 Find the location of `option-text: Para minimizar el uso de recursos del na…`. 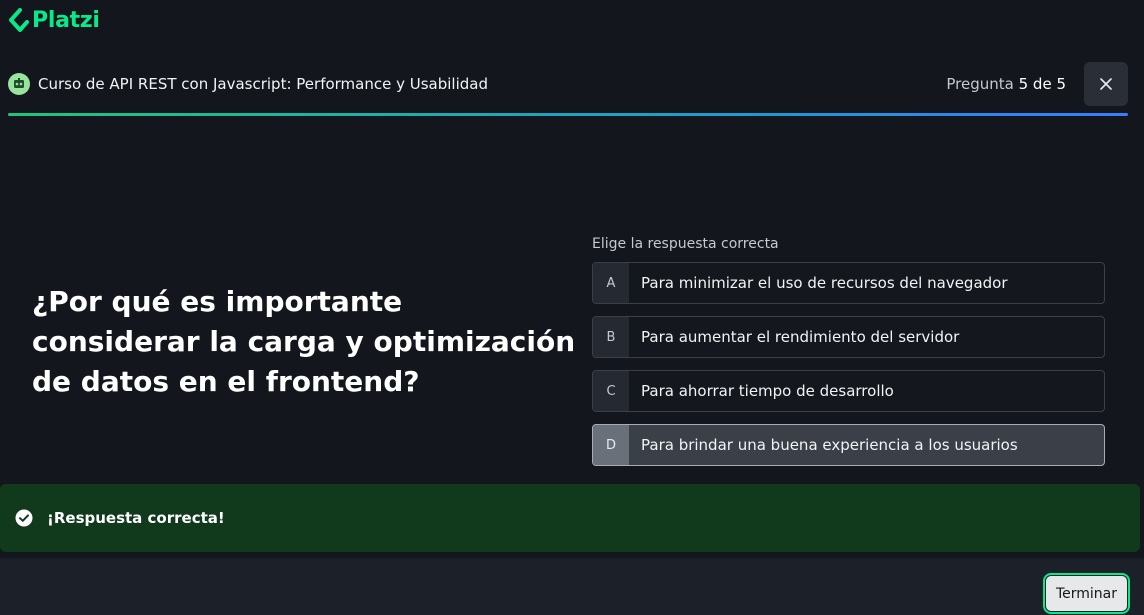

option-text: Para minimizar el uso de recursos del na… is located at coordinates (824, 283).